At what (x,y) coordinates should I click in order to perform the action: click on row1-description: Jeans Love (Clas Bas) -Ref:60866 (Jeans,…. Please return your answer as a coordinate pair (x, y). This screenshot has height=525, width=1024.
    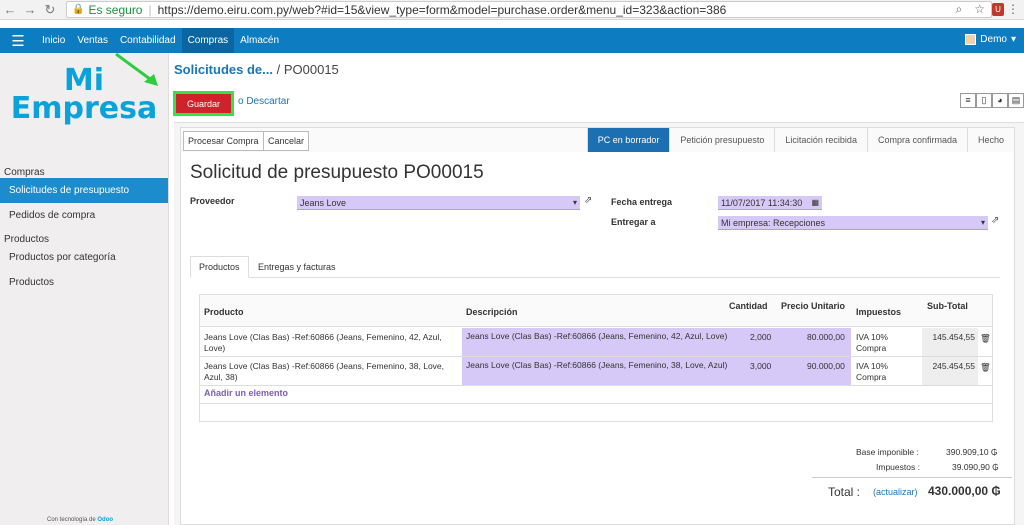
    Looking at the image, I should click on (656, 342).